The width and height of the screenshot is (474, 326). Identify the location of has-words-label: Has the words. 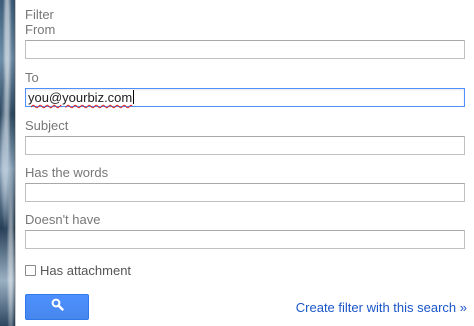
(67, 172).